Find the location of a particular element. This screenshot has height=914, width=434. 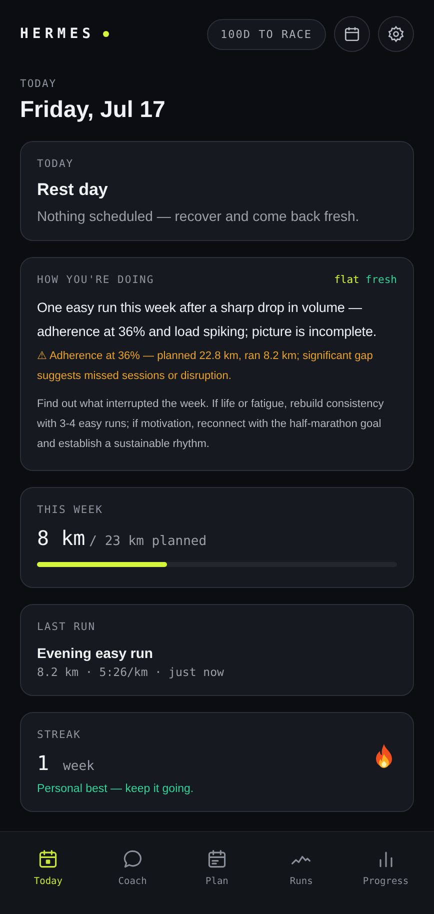

streak-unit: week is located at coordinates (78, 766).